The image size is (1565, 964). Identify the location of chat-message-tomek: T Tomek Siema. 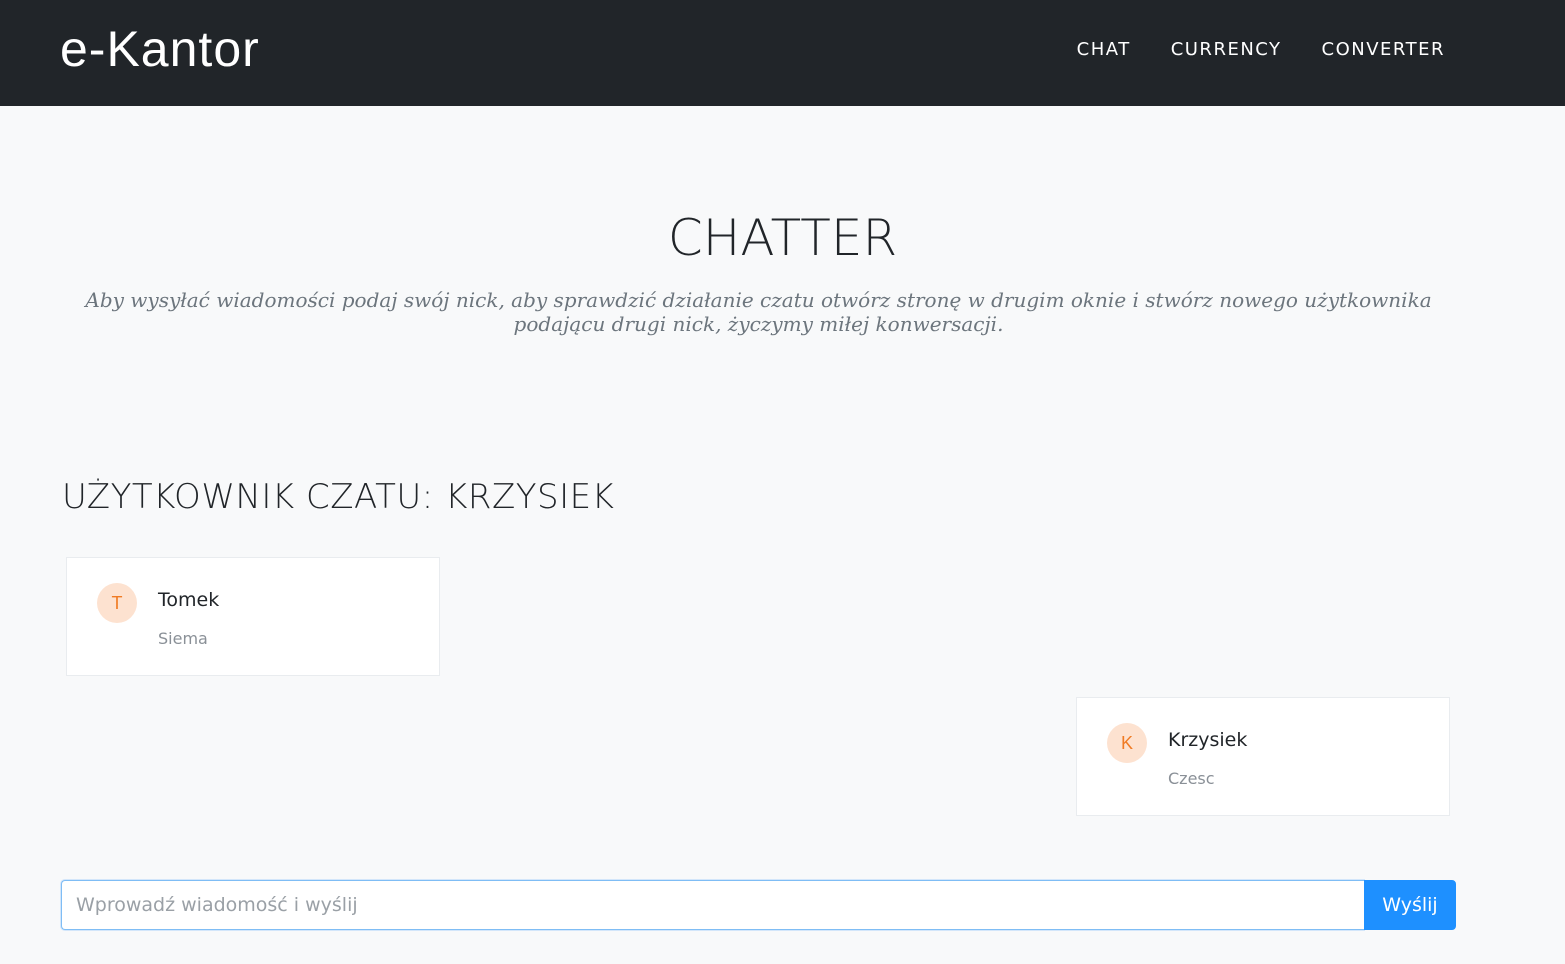
(253, 616).